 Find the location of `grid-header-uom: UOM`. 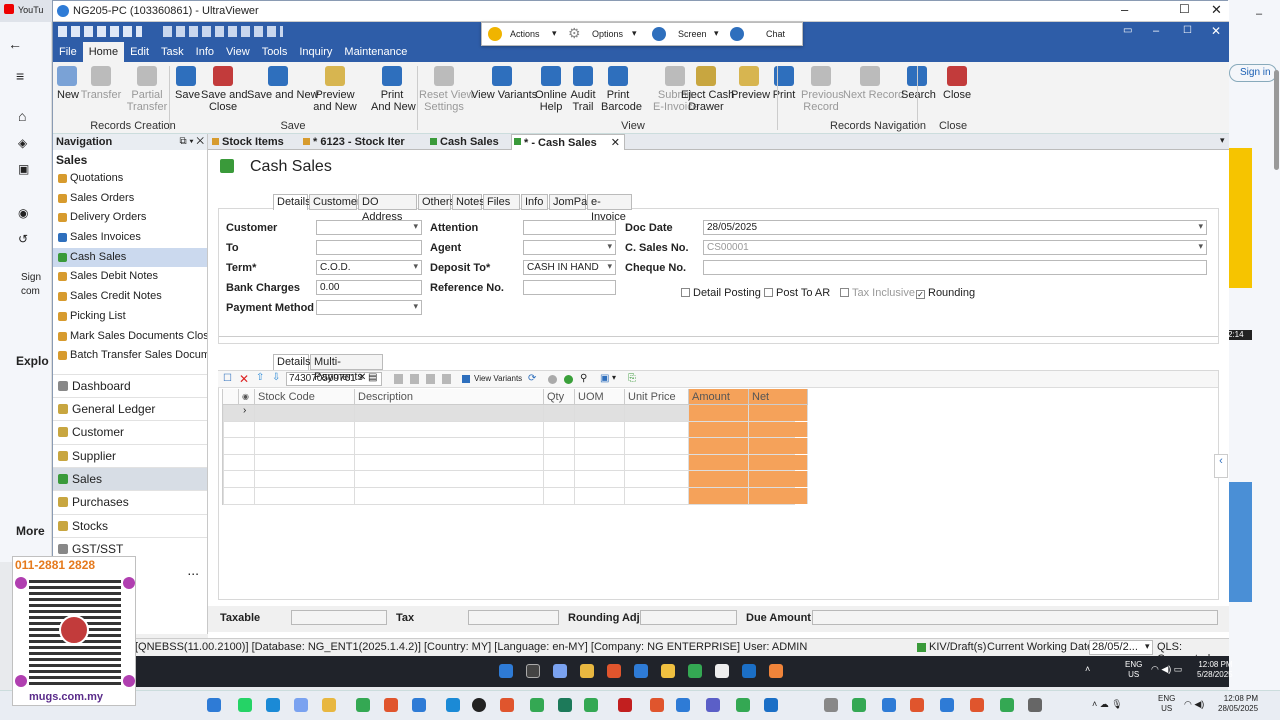

grid-header-uom: UOM is located at coordinates (600, 397).